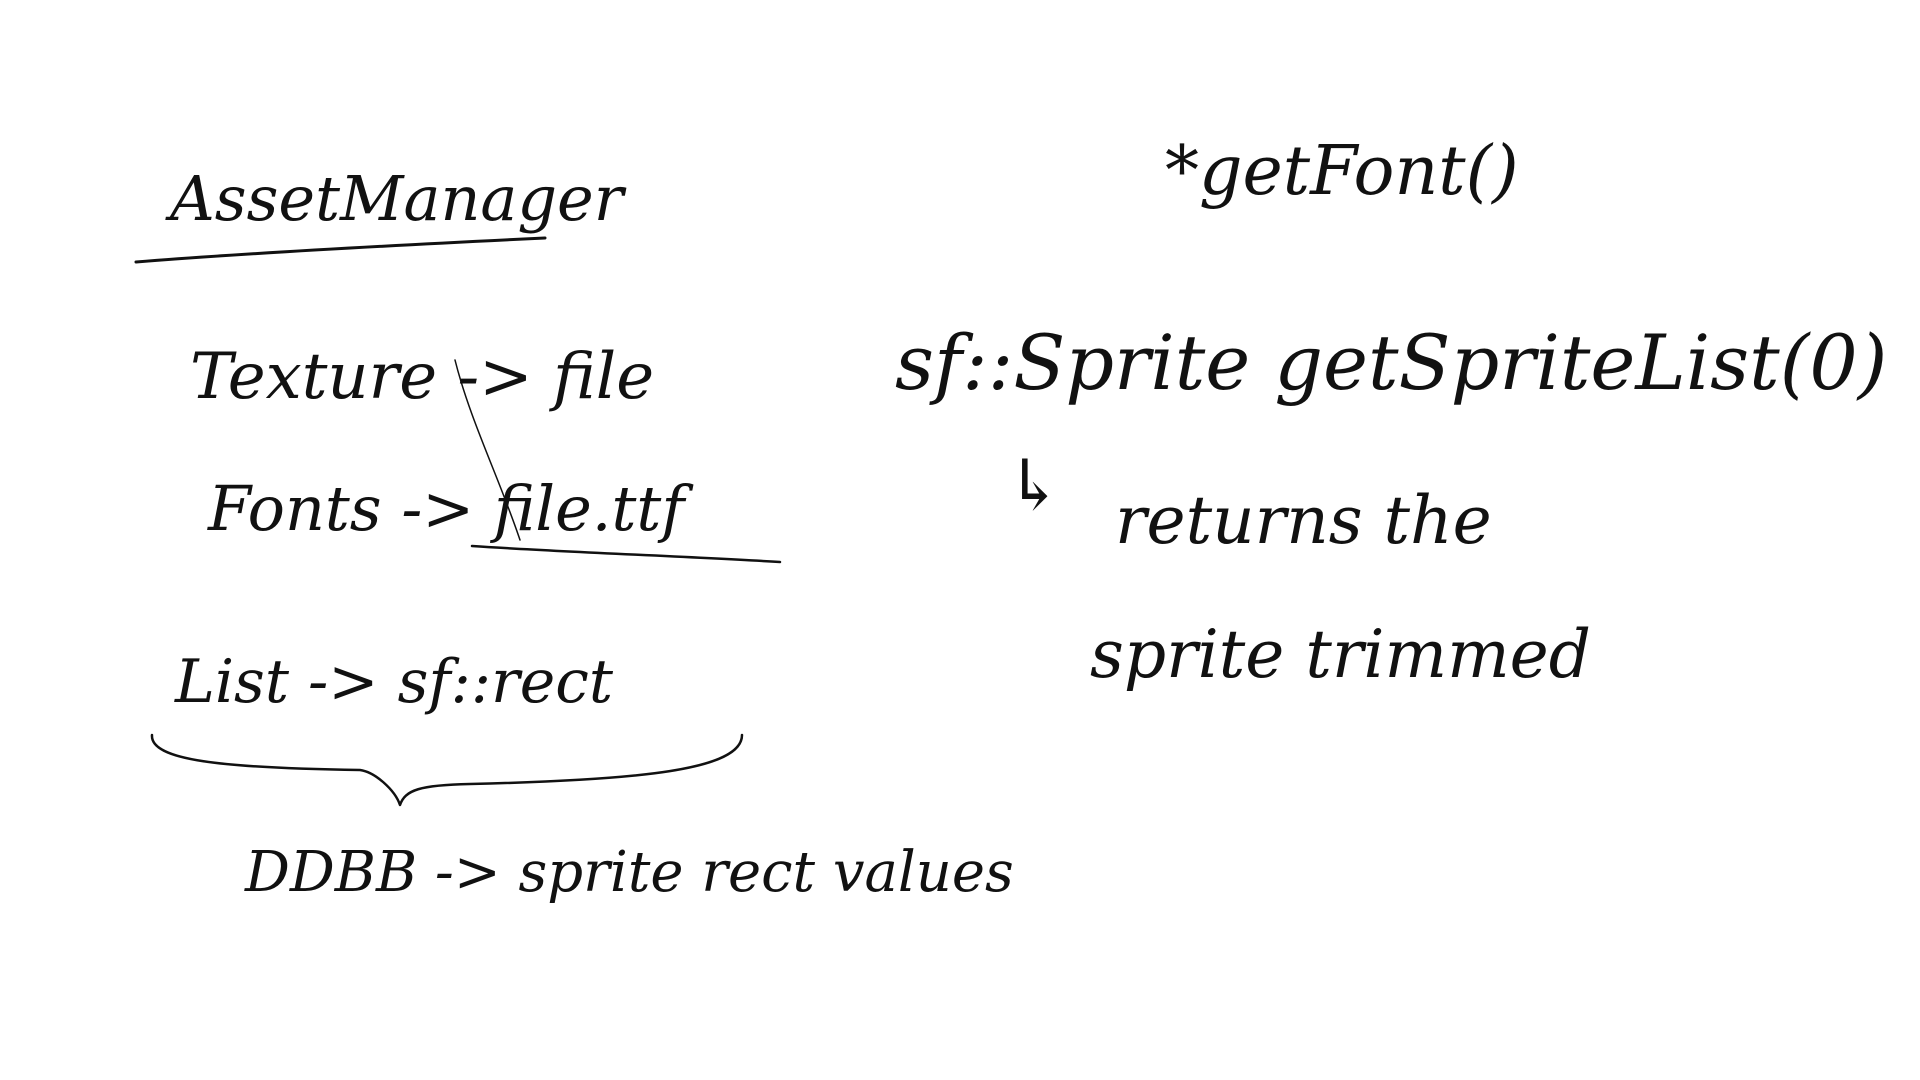 The height and width of the screenshot is (1080, 1920). What do you see at coordinates (626, 554) in the screenshot?
I see `file-ttf-underline` at bounding box center [626, 554].